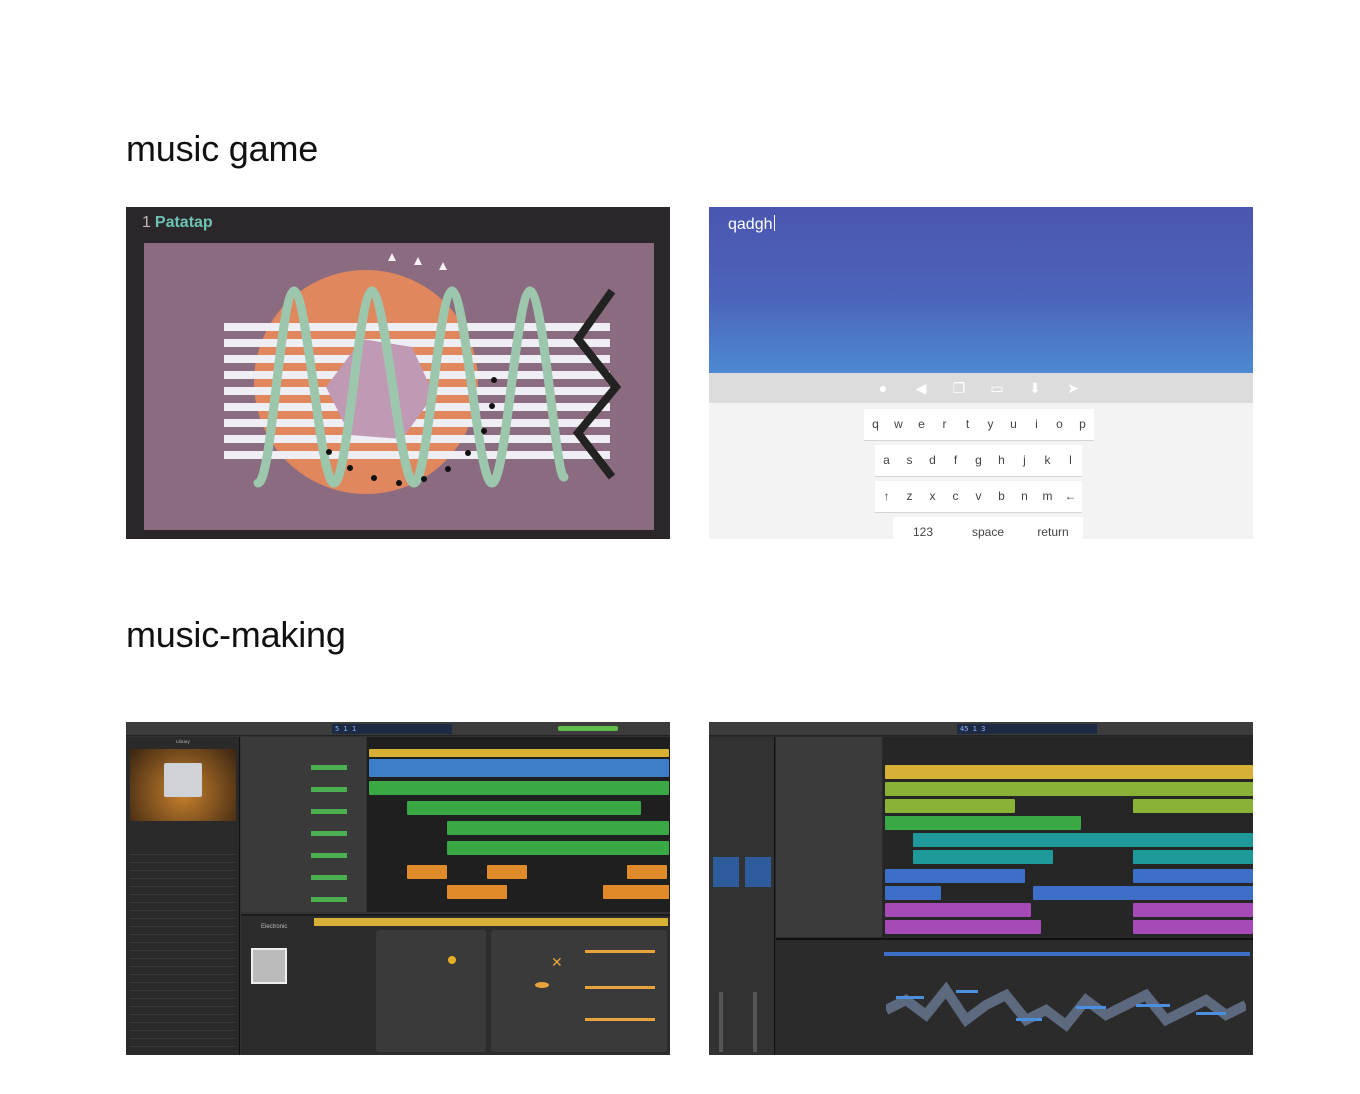 Image resolution: width=1360 pixels, height=1094 pixels. I want to click on typed-text: qadgh, so click(751, 224).